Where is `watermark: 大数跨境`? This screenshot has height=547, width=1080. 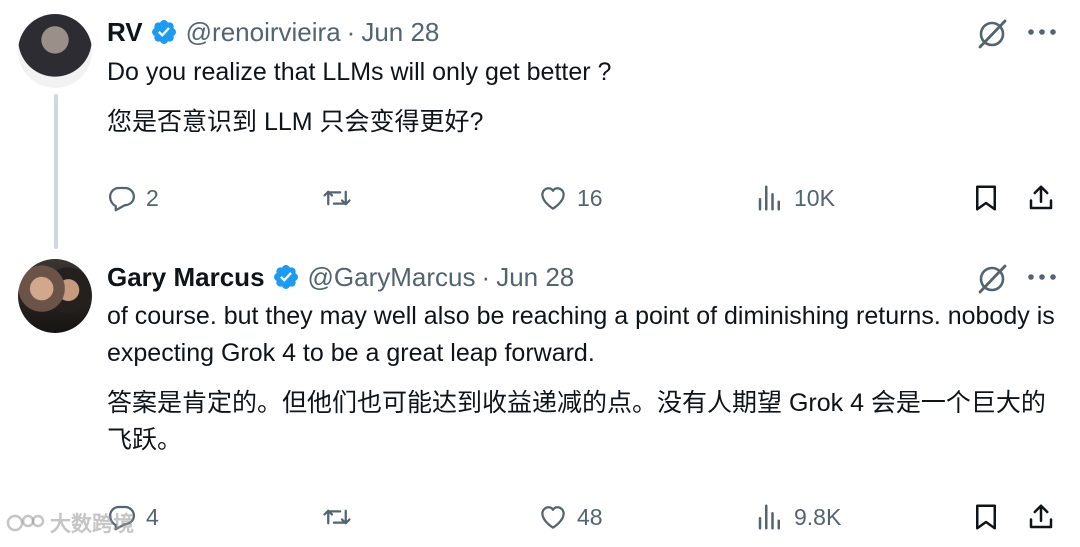 watermark: 大数跨境 is located at coordinates (70, 523).